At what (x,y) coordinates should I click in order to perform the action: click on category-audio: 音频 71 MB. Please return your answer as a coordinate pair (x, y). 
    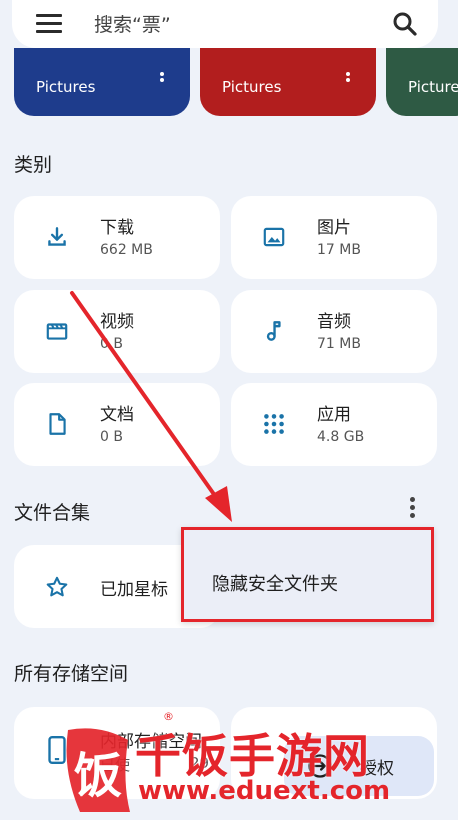
    Looking at the image, I should click on (334, 331).